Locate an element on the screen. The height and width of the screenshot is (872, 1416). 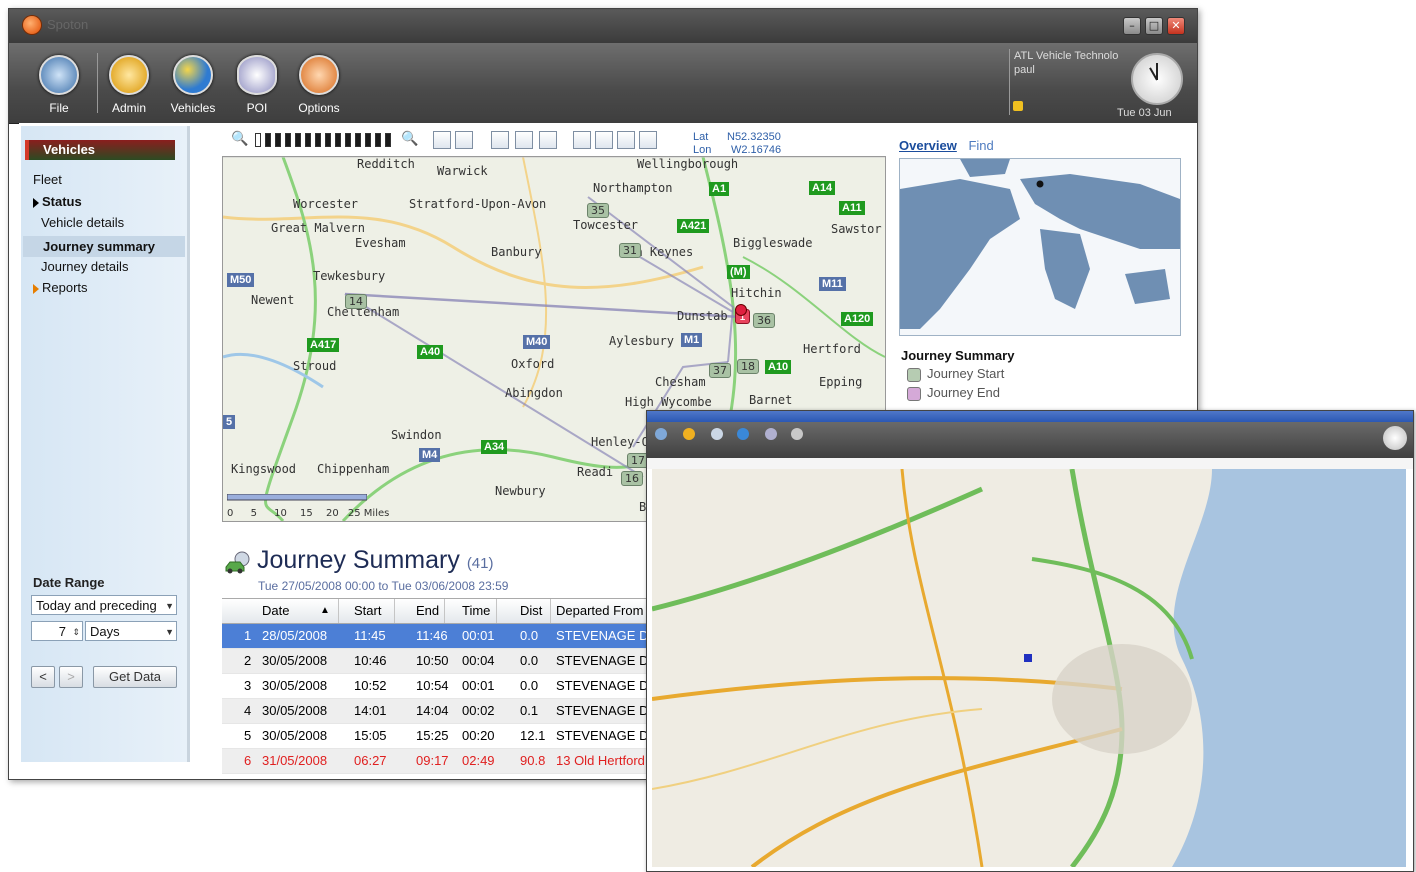
road-label: A11 is located at coordinates (852, 208).